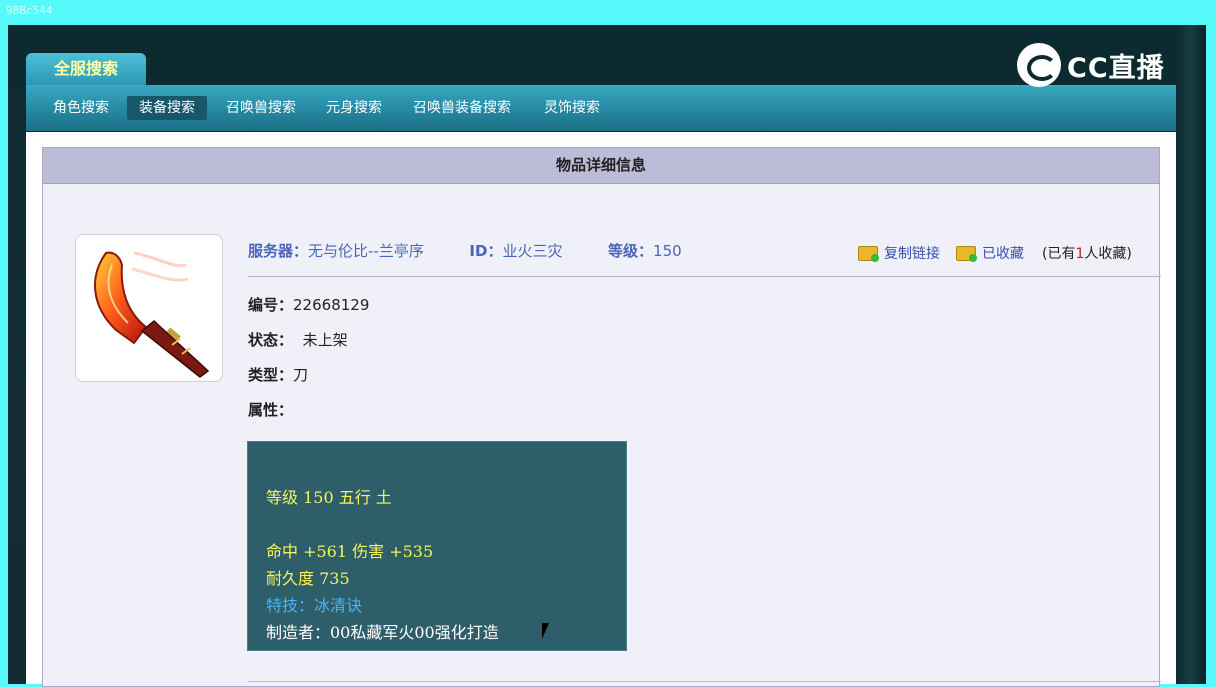 Image resolution: width=1216 pixels, height=687 pixels. I want to click on status-label: 状态：, so click(271, 340).